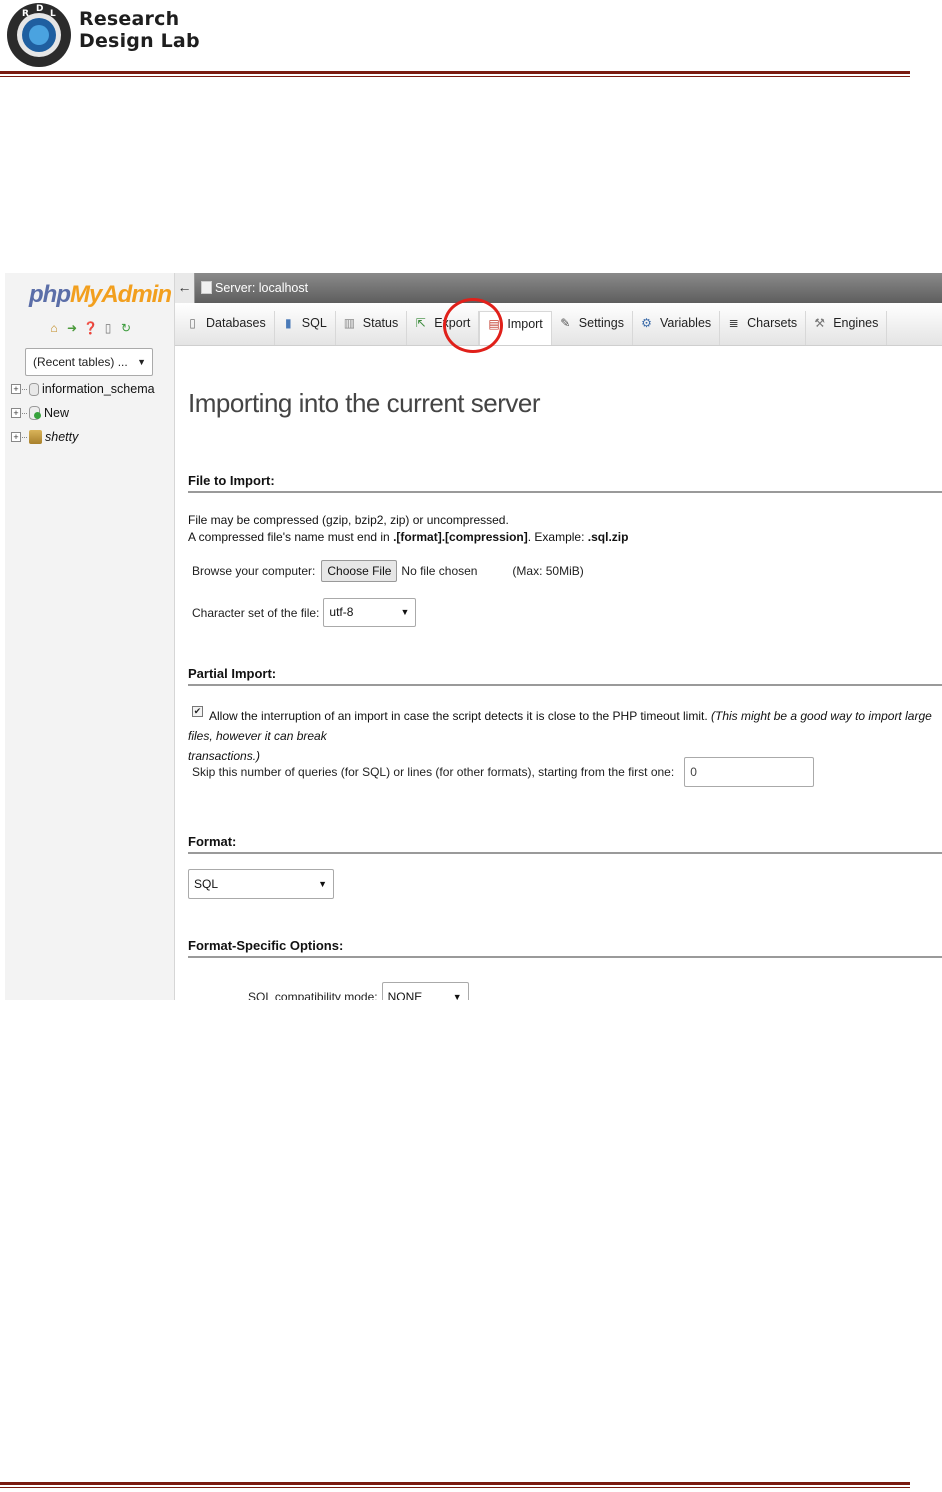 The width and height of the screenshot is (942, 1492). I want to click on logo-php: php, so click(50, 294).